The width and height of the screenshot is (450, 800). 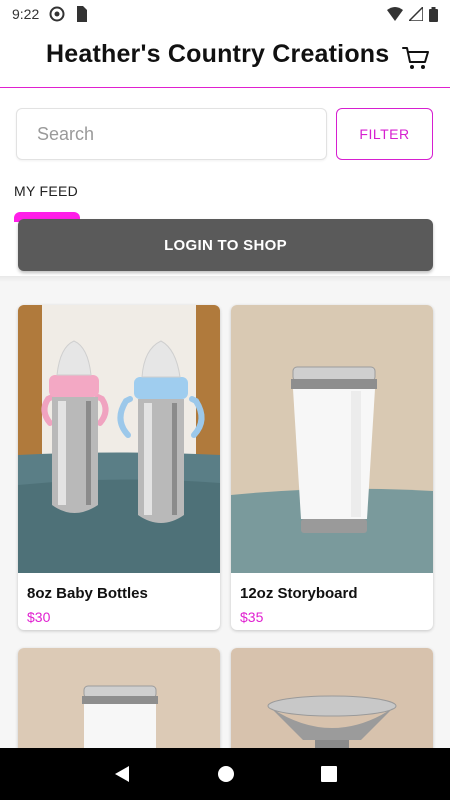 I want to click on system-navigation-bar, so click(x=225, y=774).